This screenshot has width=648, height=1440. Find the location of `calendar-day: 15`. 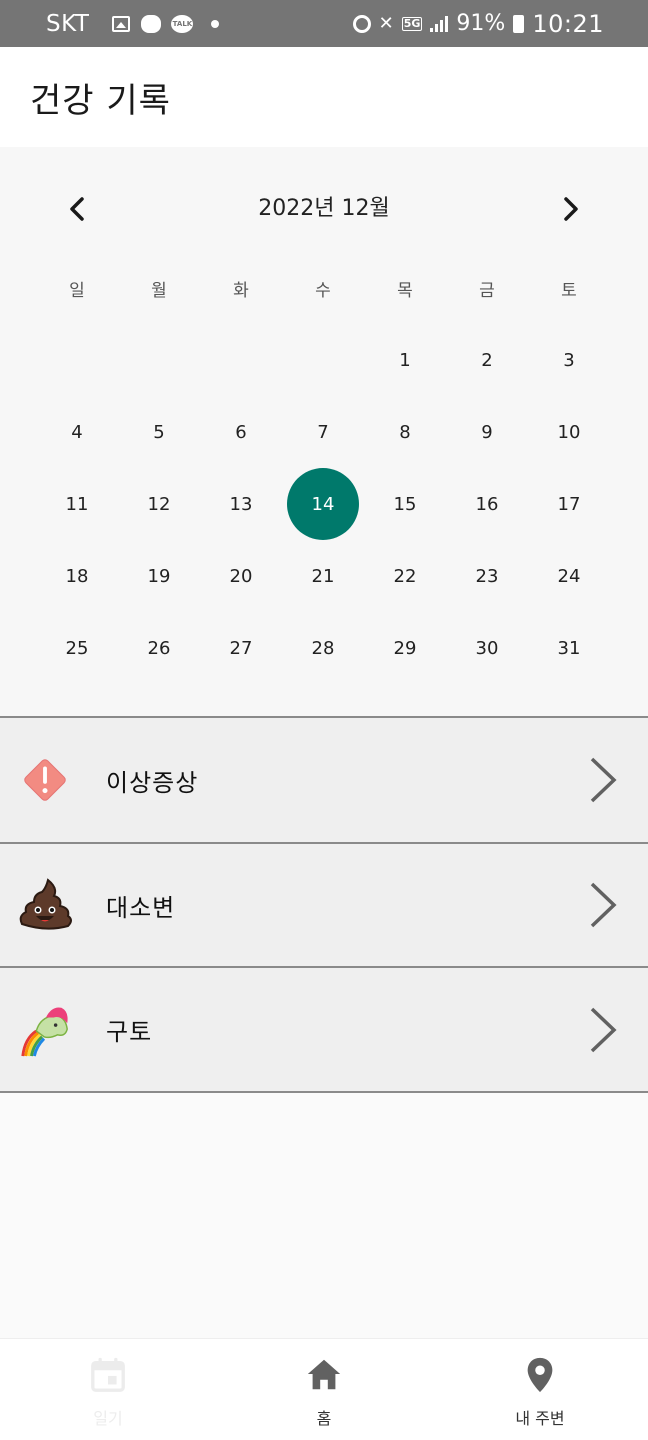

calendar-day: 15 is located at coordinates (405, 504).